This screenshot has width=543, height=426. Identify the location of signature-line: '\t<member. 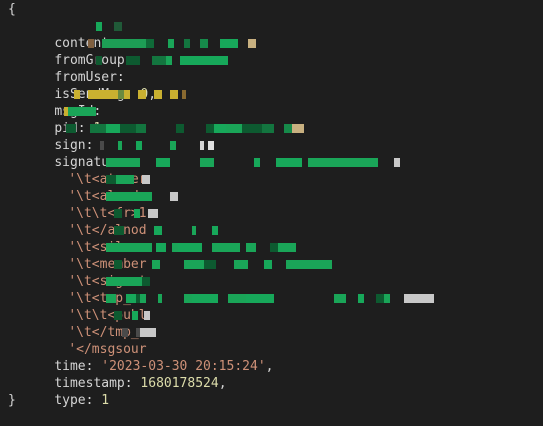
(271, 255).